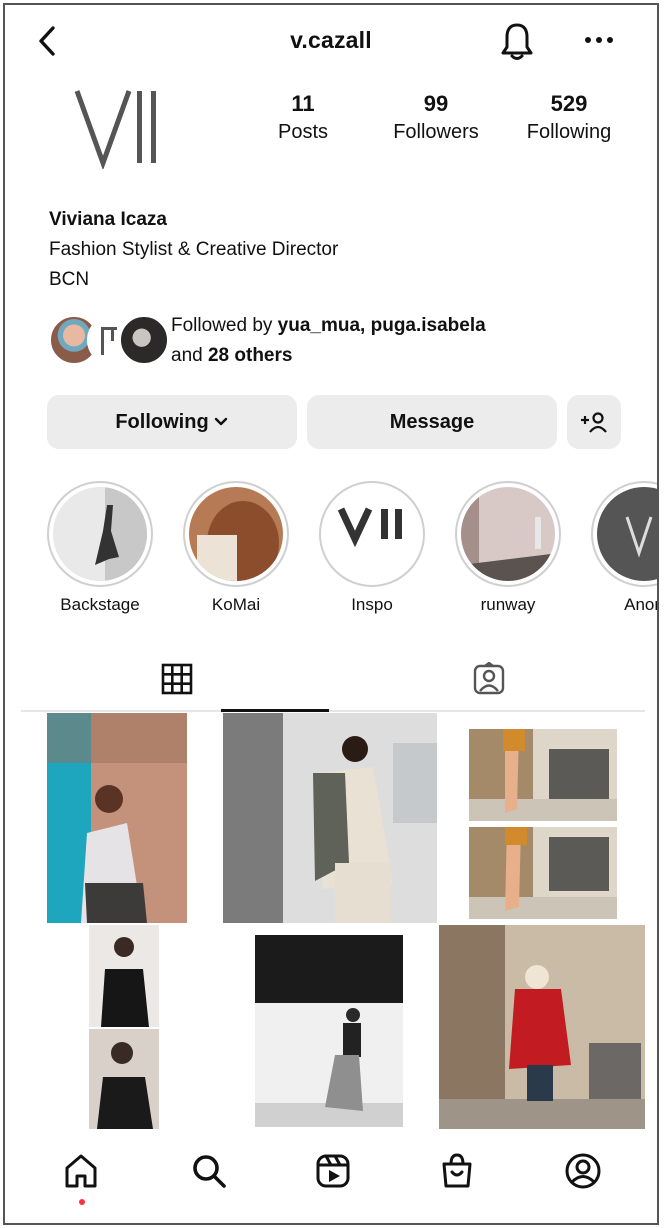 This screenshot has height=1228, width=664. Describe the element at coordinates (436, 103) in the screenshot. I see `followers-count: 99` at that location.